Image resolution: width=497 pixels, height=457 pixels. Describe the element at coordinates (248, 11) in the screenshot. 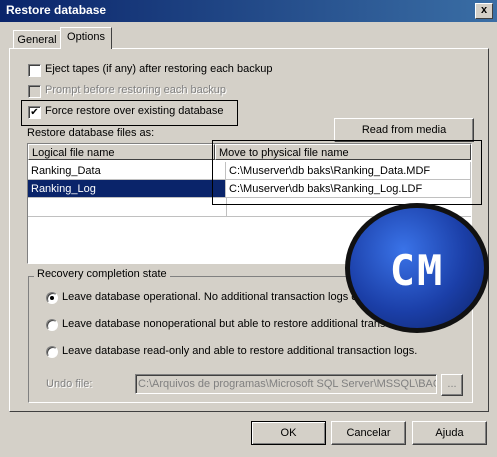

I see `title-bar: Restore database x` at that location.